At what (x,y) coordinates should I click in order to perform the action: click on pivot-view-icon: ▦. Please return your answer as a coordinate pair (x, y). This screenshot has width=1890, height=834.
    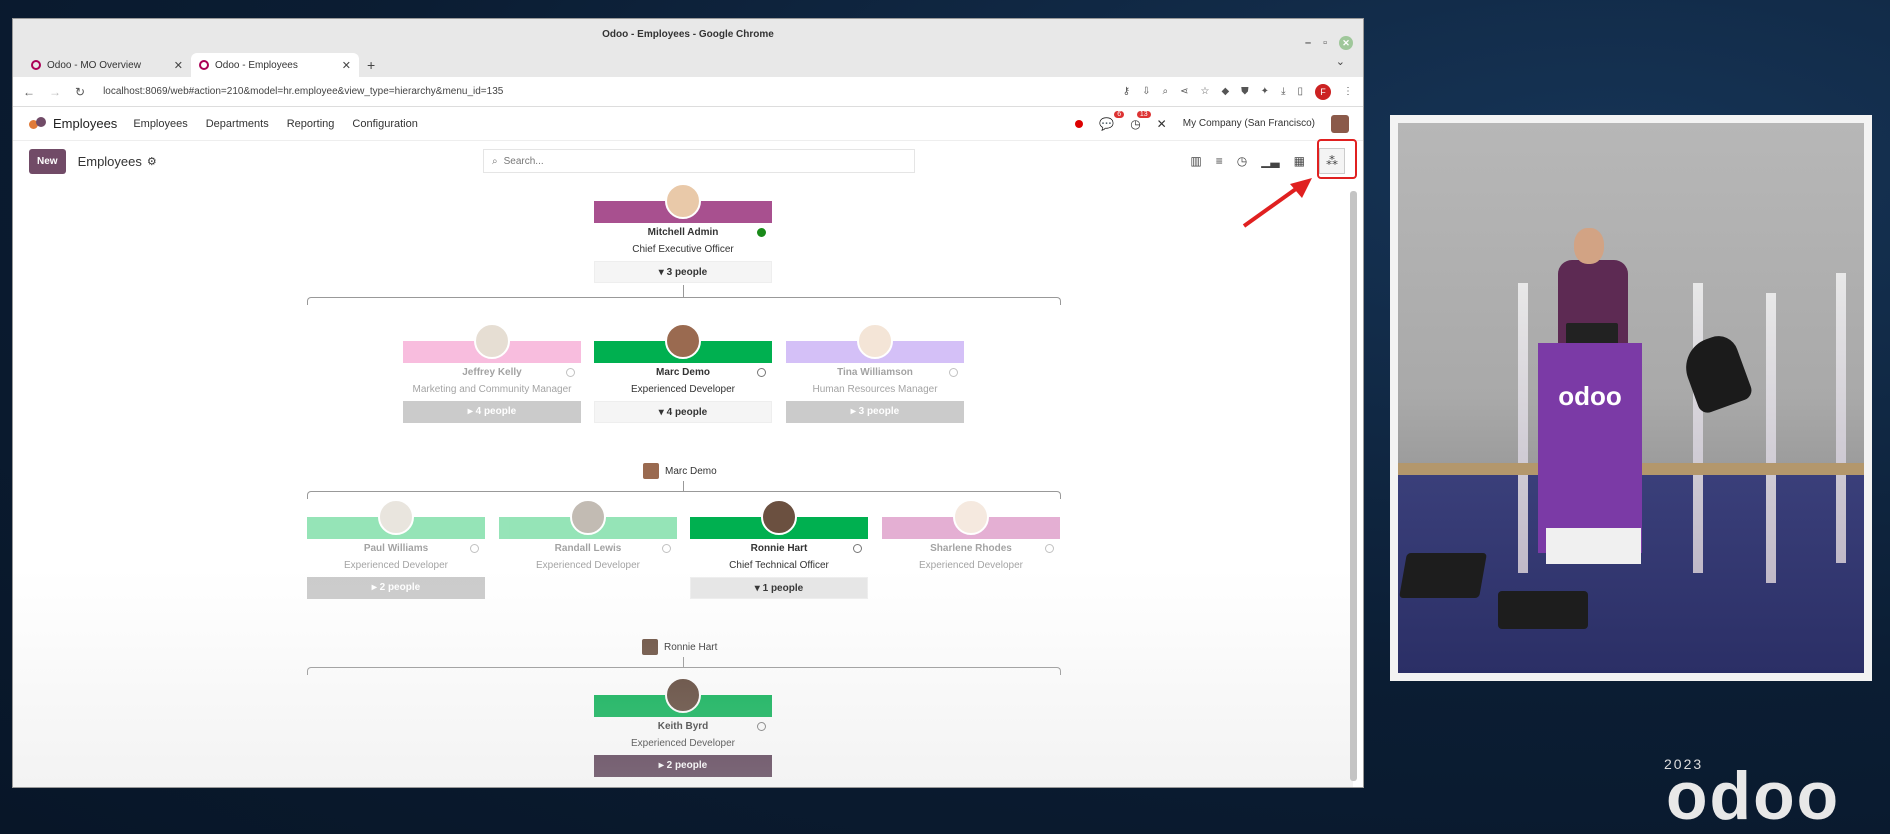
    Looking at the image, I should click on (1299, 161).